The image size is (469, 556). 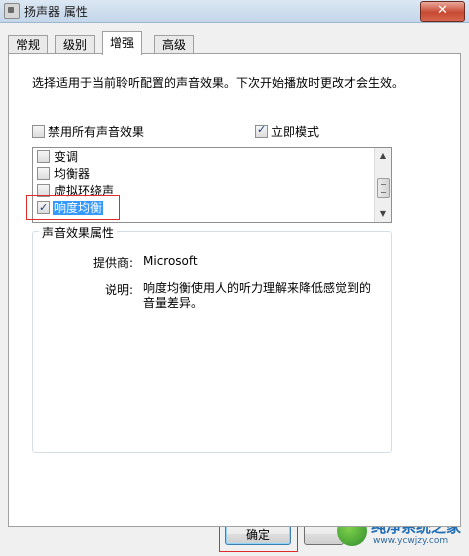 I want to click on disable-all-effects-checkbox: 禁用所有声音效果, so click(x=88, y=131).